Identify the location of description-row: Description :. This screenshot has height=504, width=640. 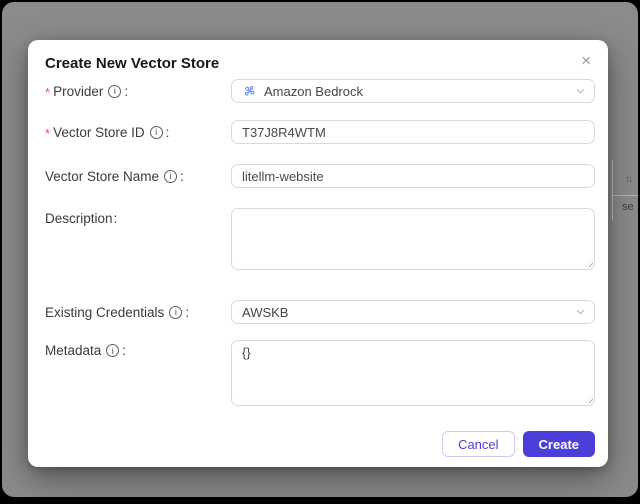
(320, 239).